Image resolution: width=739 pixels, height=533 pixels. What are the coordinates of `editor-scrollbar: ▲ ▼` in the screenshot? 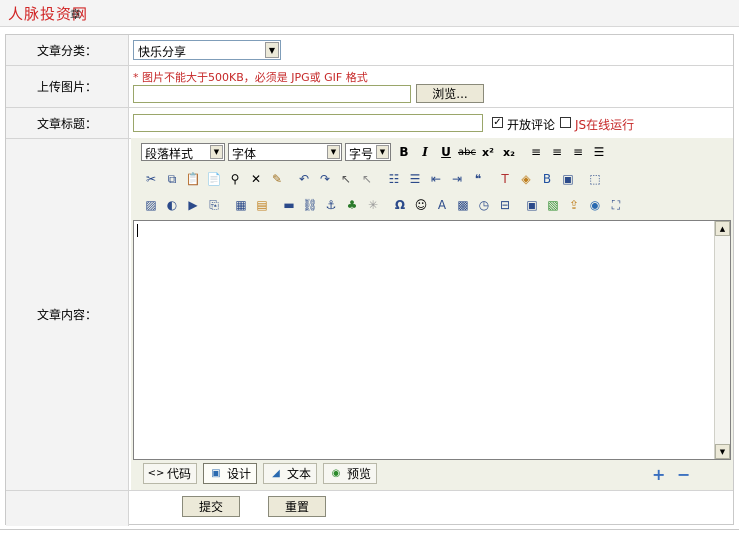 It's located at (722, 340).